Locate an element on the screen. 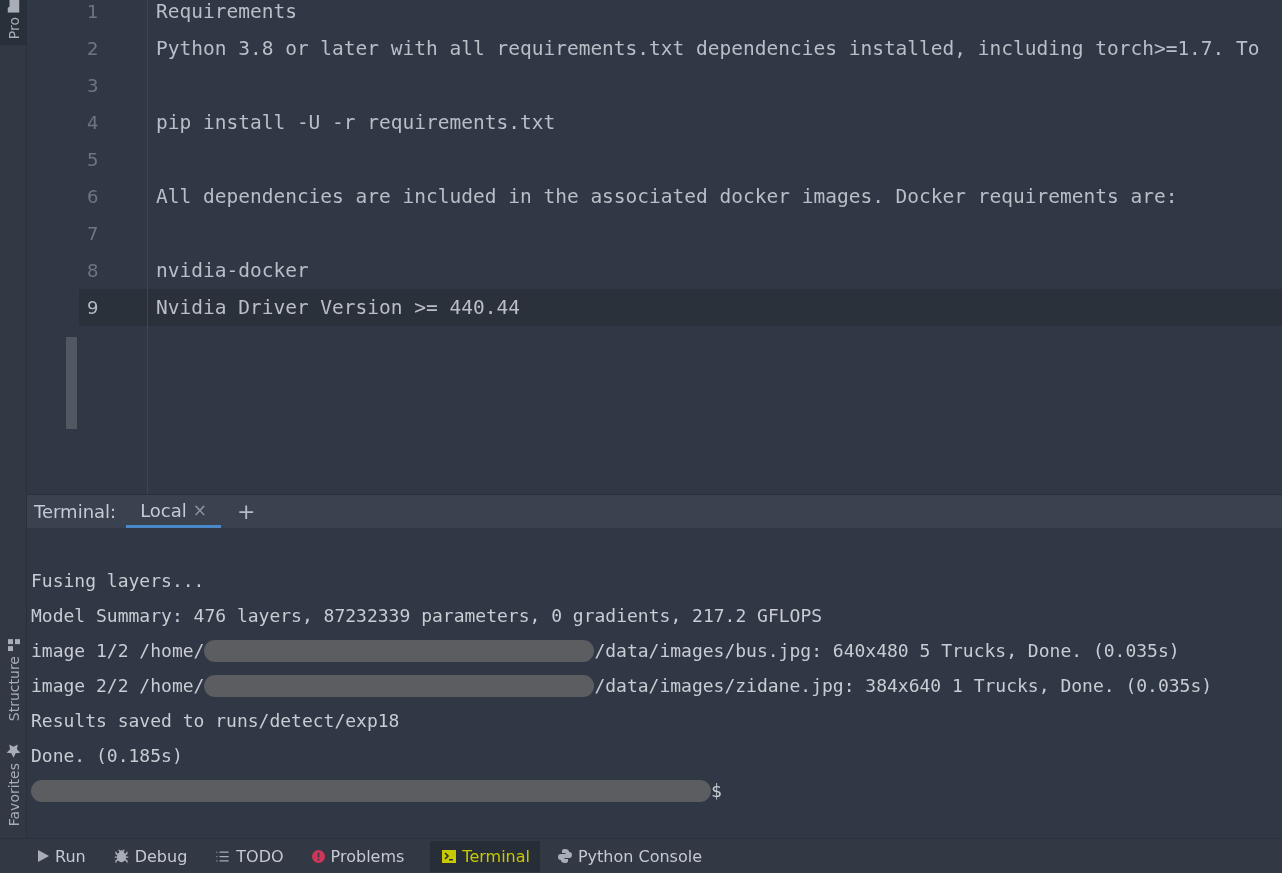 Image resolution: width=1282 pixels, height=873 pixels. list-icon is located at coordinates (223, 856).